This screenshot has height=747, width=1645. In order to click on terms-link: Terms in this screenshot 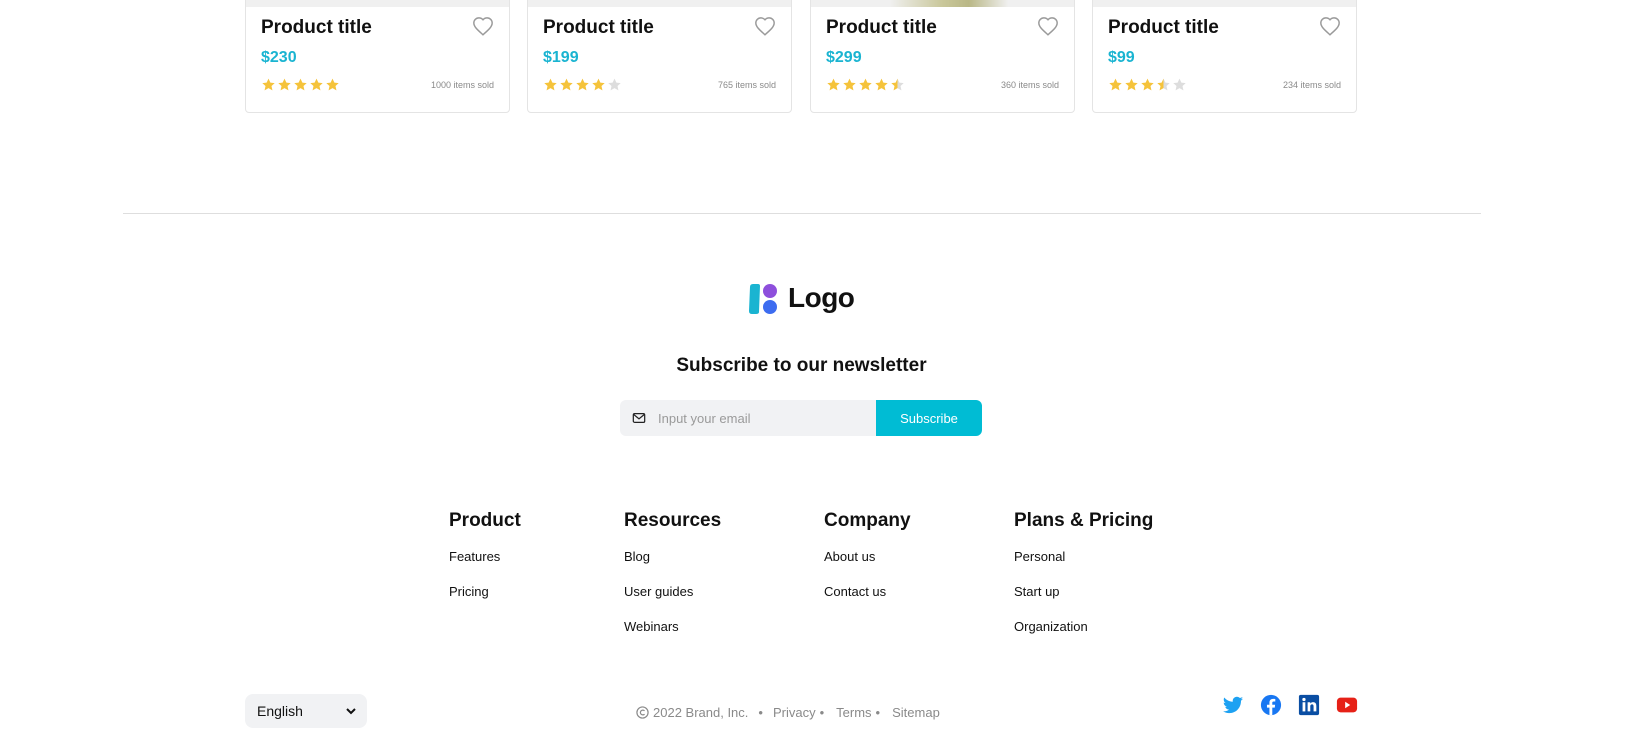, I will do `click(853, 712)`.